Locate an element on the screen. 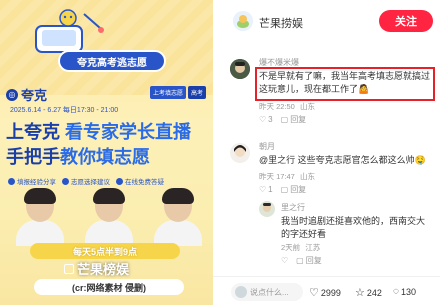 The height and width of the screenshot is (305, 440). comment-actions: ♡ 3 ▢ 回复 is located at coordinates (282, 119).